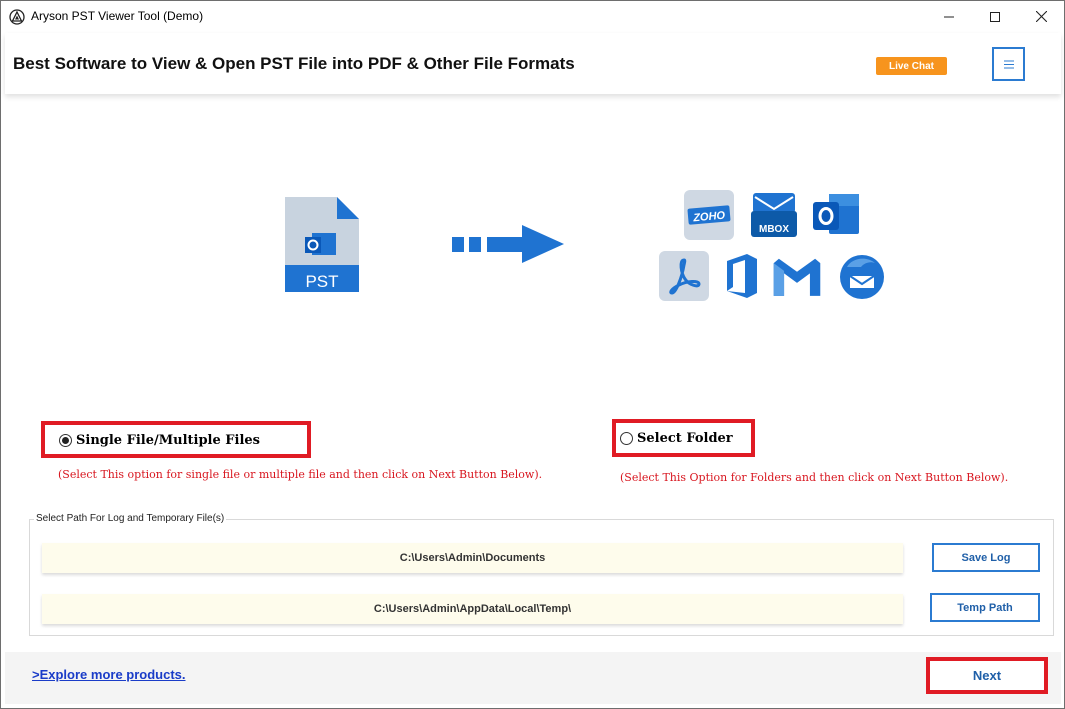  Describe the element at coordinates (987, 675) in the screenshot. I see `next-button: Next` at that location.